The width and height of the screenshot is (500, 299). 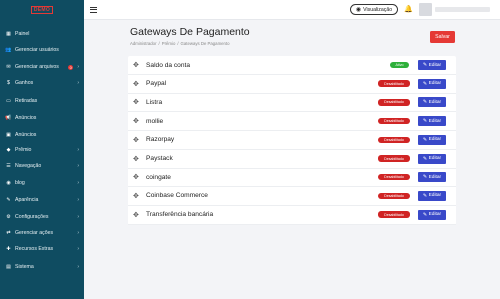 What do you see at coordinates (169, 43) in the screenshot?
I see `breadcrumb-item: Prêmio` at bounding box center [169, 43].